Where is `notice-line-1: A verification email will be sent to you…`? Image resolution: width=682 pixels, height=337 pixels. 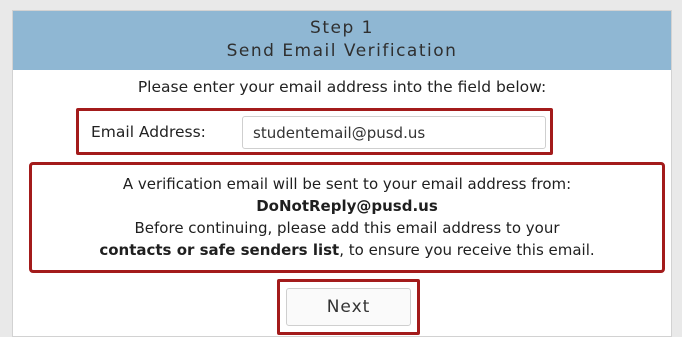 notice-line-1: A verification email will be sent to you… is located at coordinates (347, 184).